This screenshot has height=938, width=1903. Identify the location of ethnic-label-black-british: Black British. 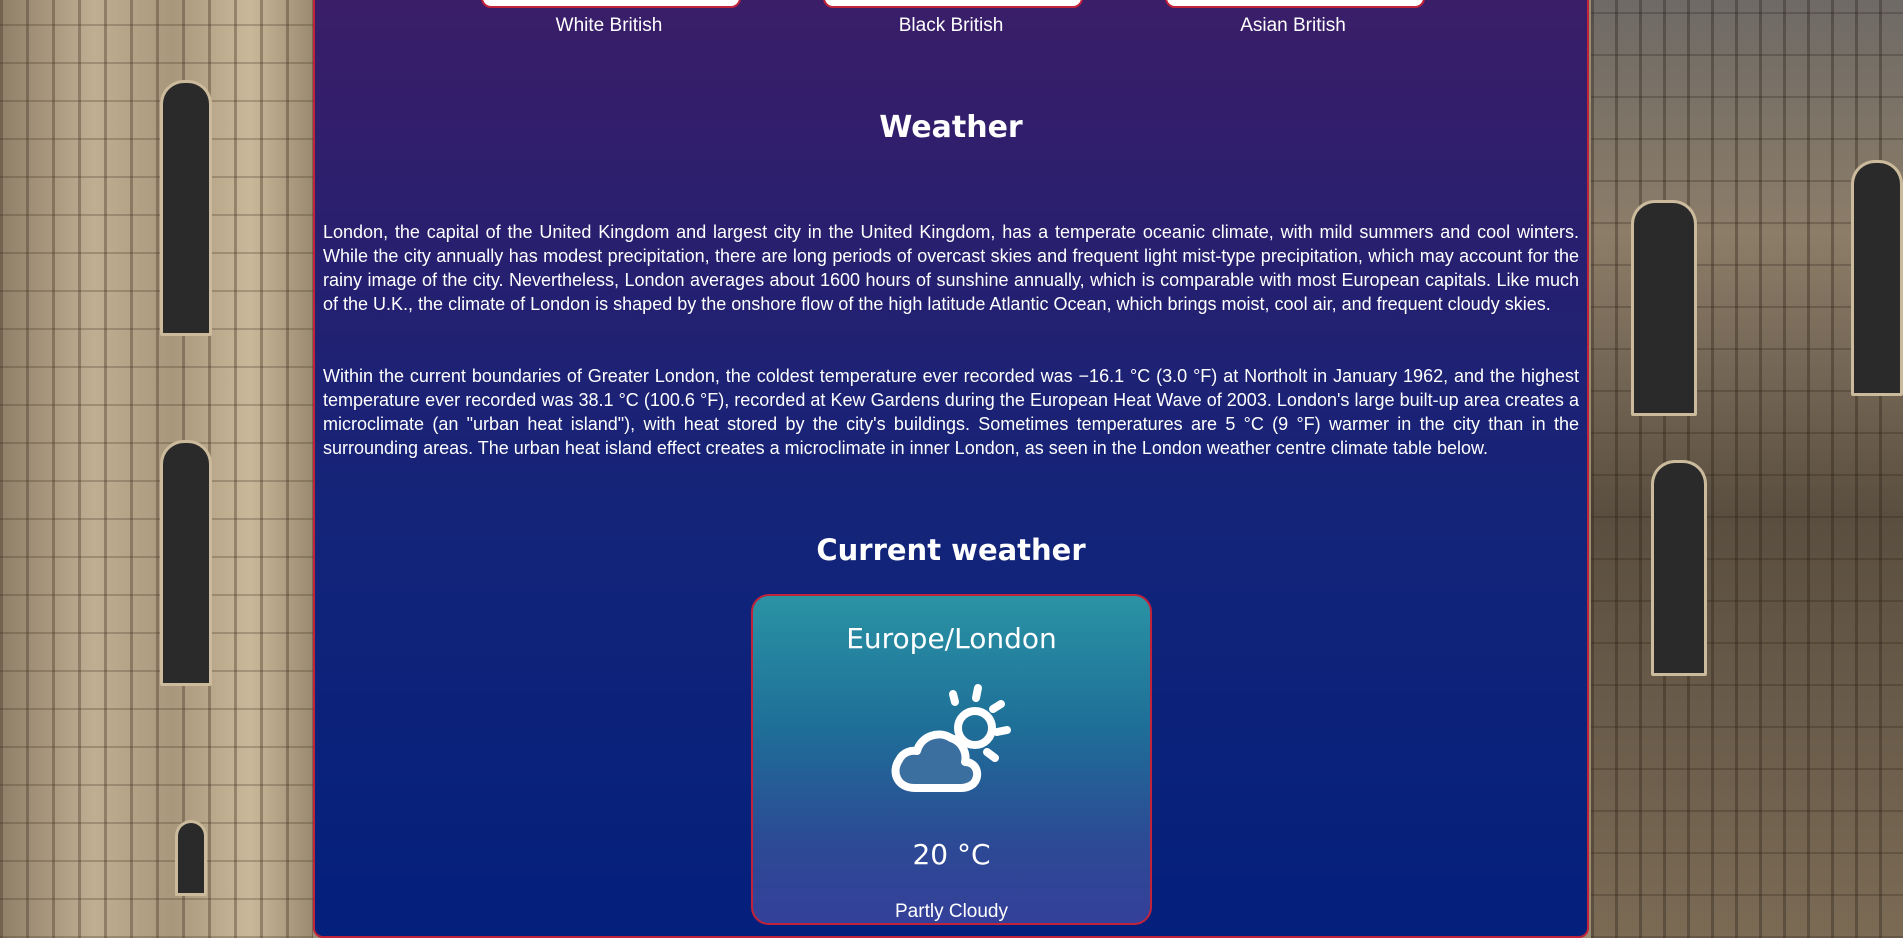
(951, 25).